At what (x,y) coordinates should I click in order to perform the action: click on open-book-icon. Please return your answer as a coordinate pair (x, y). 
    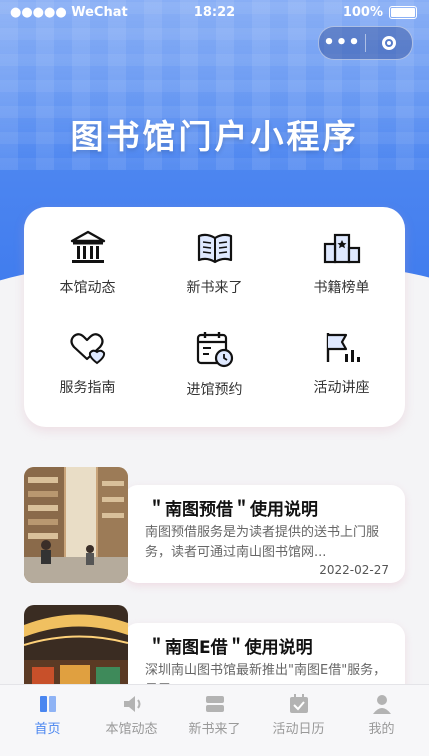
    Looking at the image, I should click on (214, 248).